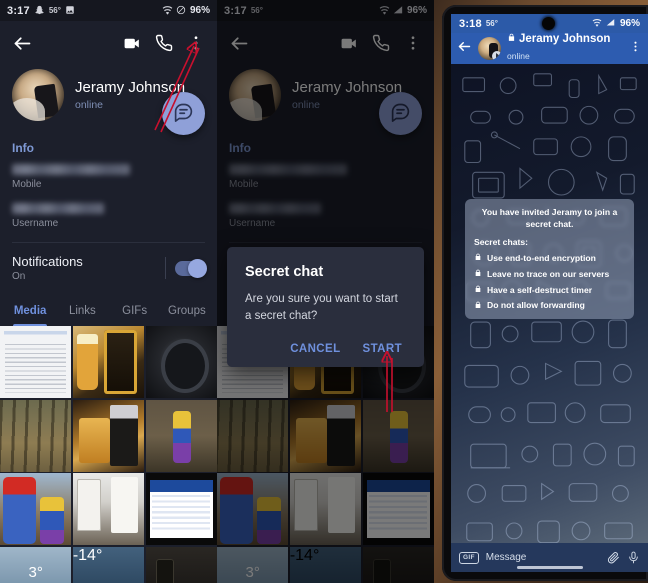 The height and width of the screenshot is (583, 648). Describe the element at coordinates (18, 10) in the screenshot. I see `status-time: 3:17` at that location.